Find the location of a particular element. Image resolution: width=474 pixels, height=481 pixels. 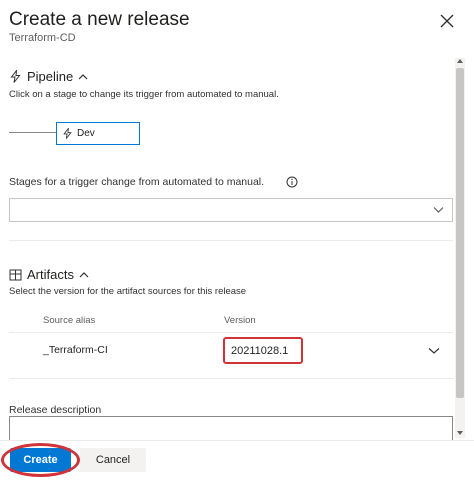

trigger-stages-dropdown is located at coordinates (231, 210).